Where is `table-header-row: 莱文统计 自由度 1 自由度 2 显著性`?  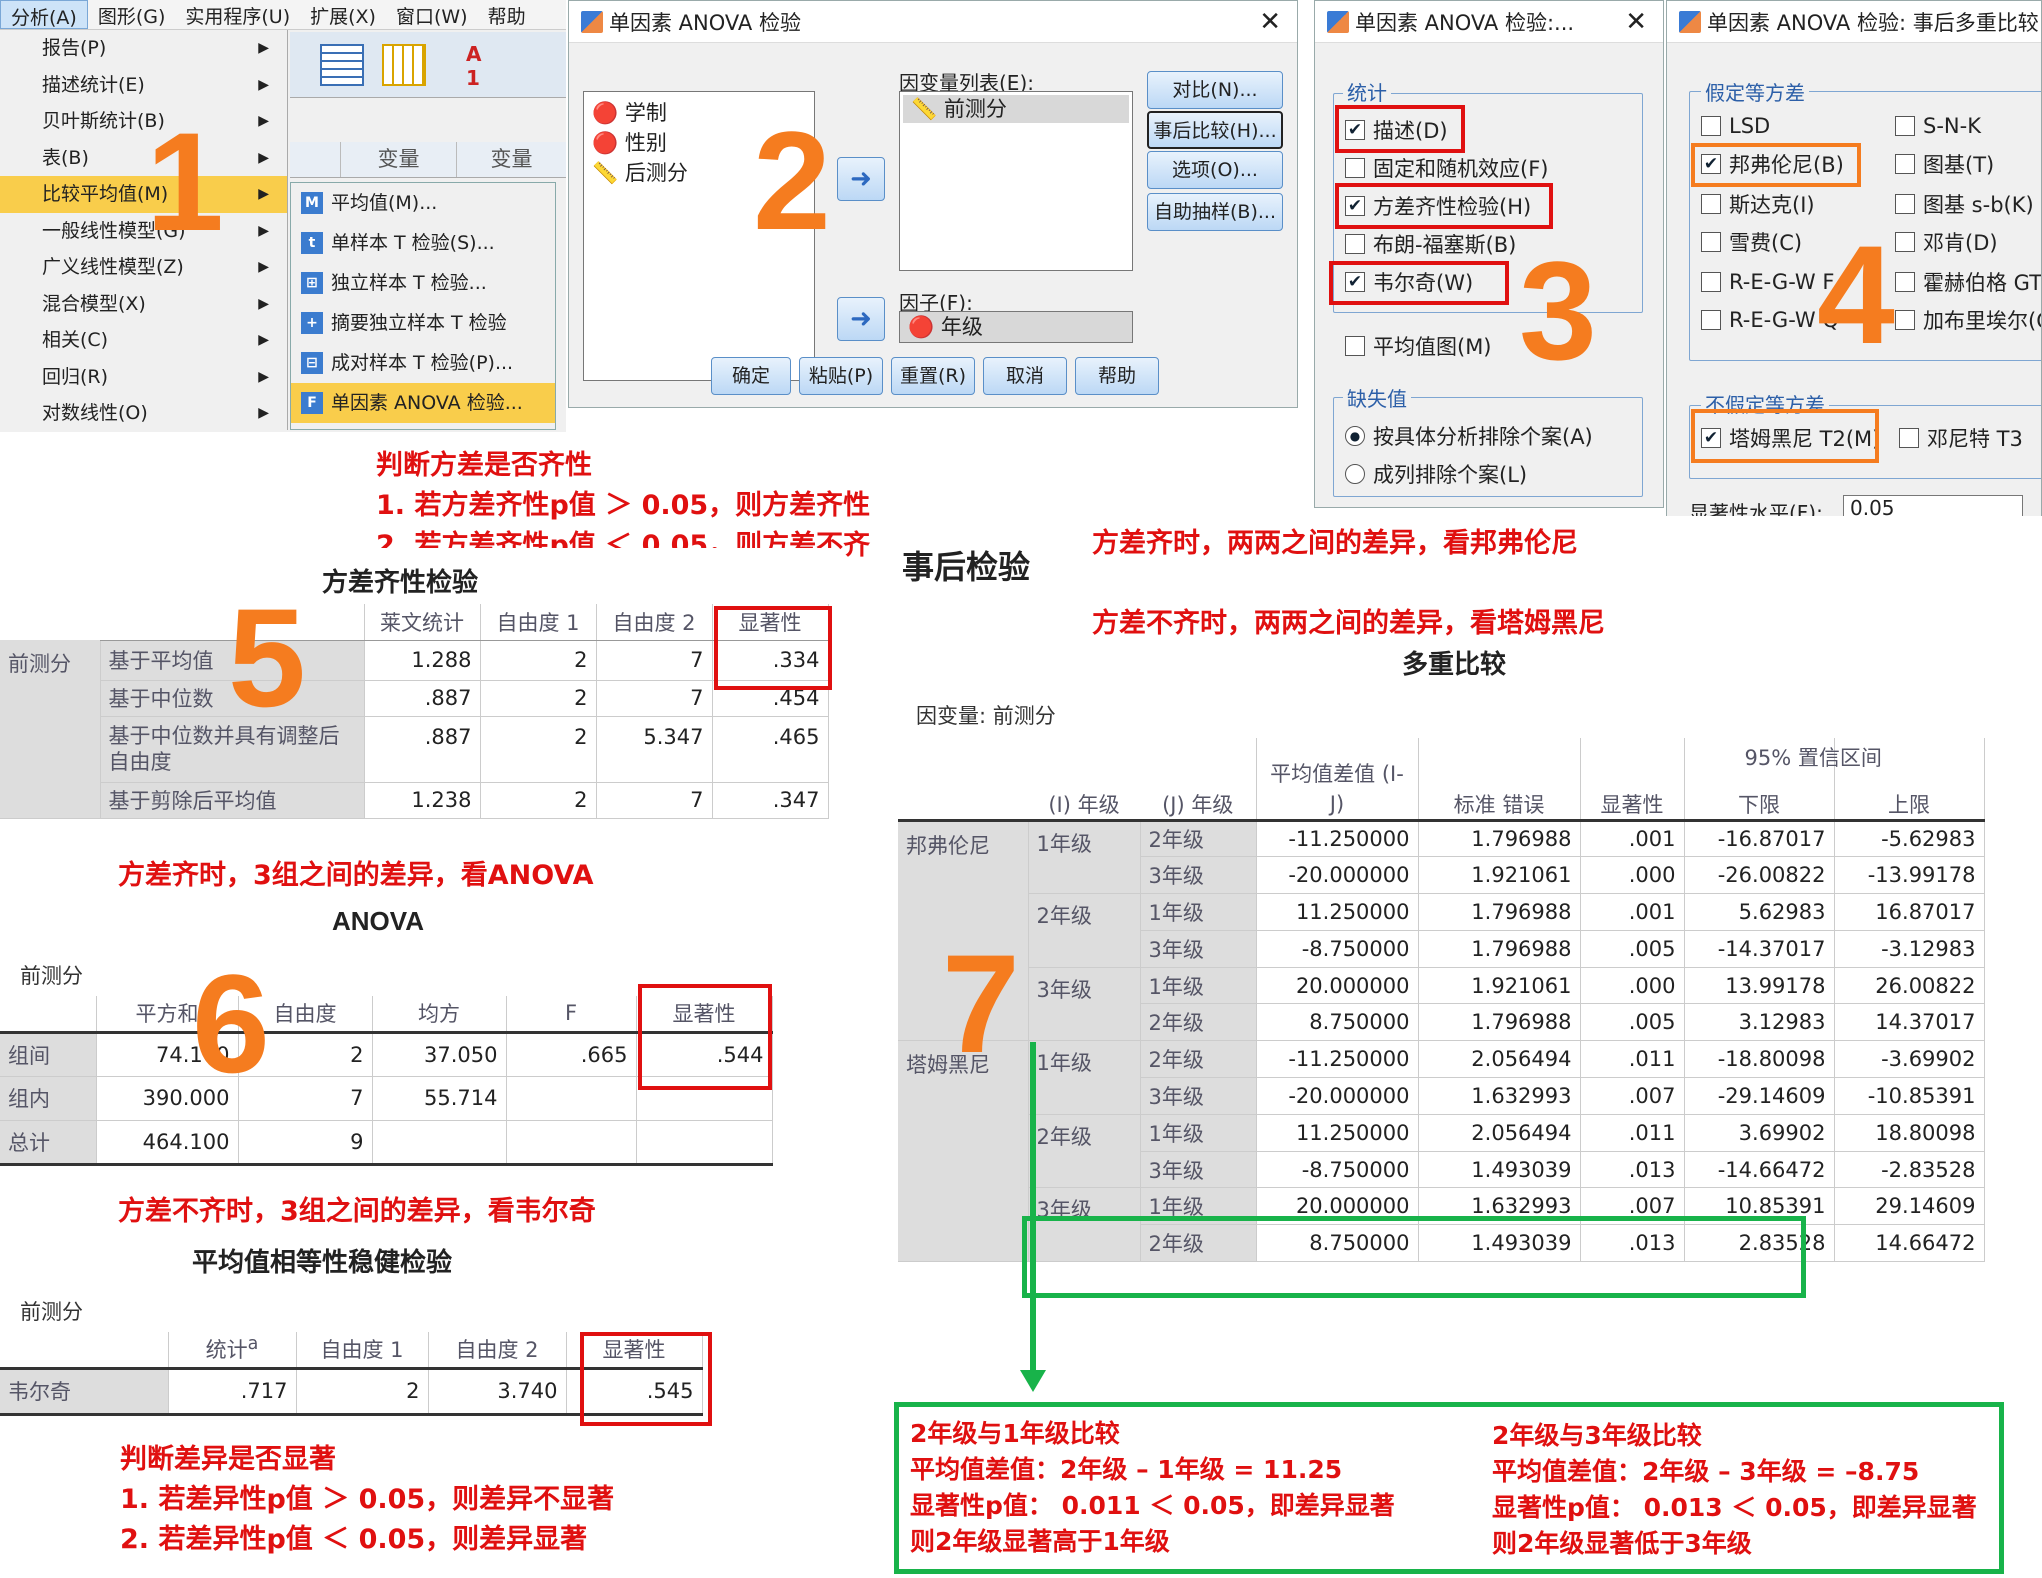
table-header-row: 莱文统计 自由度 1 自由度 2 显著性 is located at coordinates (414, 622).